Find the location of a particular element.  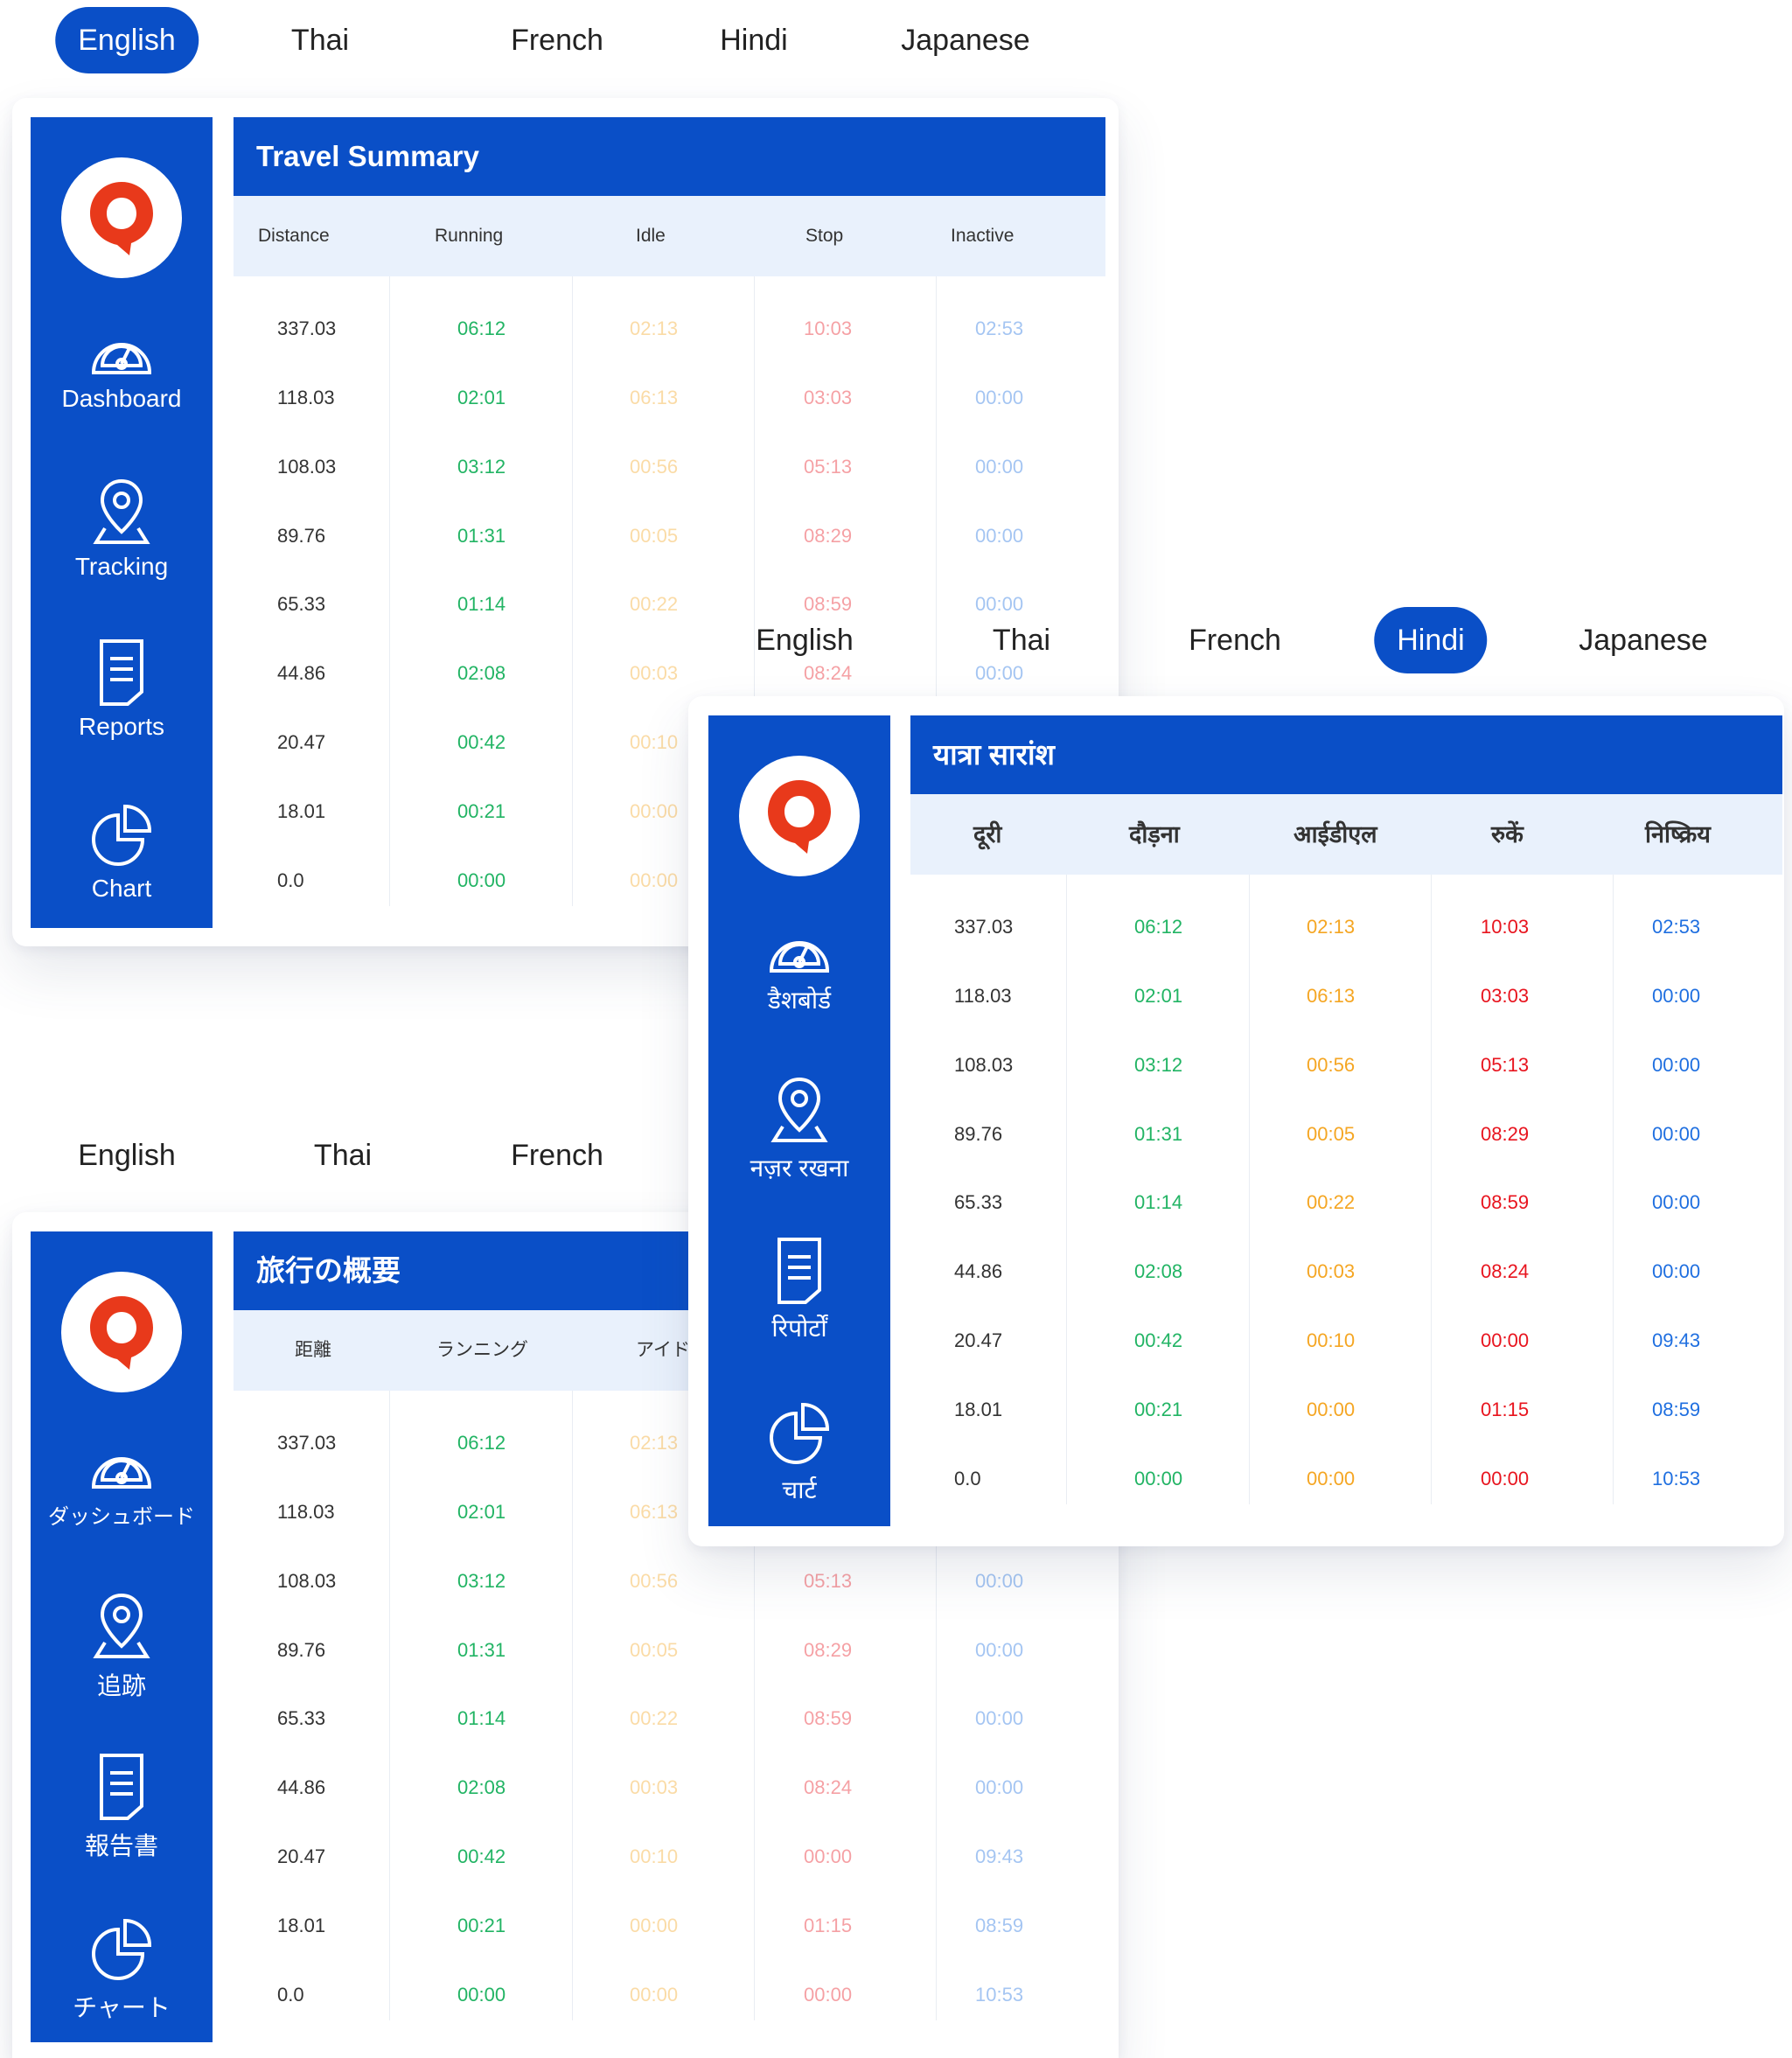

nav-item-chart: Chart is located at coordinates (122, 851).